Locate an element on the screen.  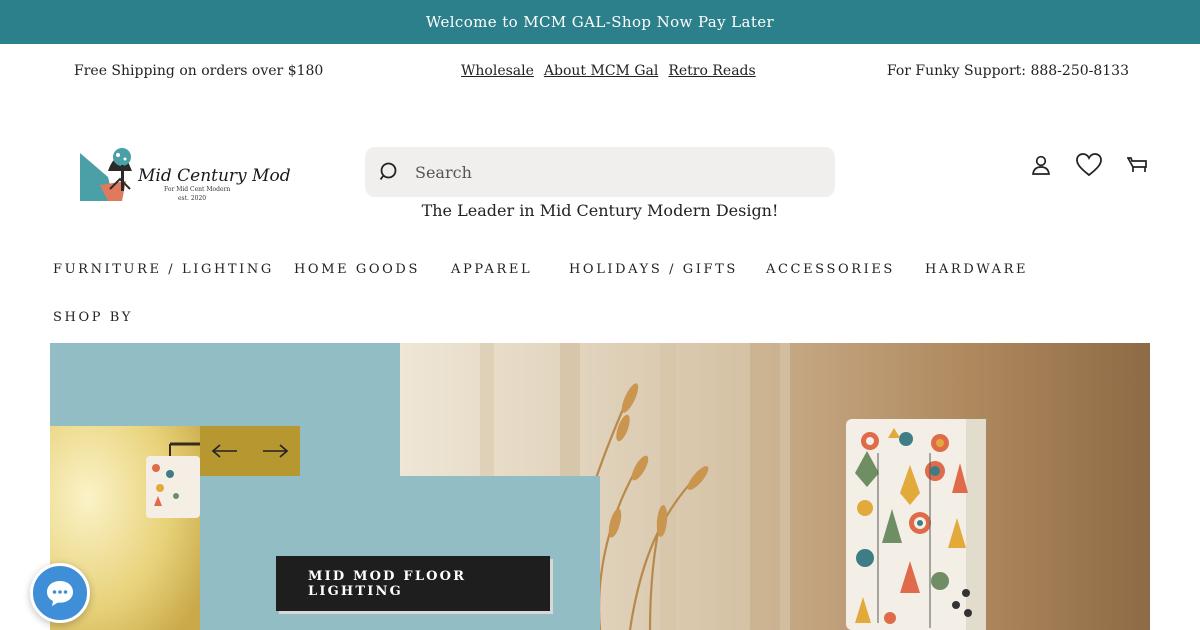
cart-icon is located at coordinates (1137, 165).